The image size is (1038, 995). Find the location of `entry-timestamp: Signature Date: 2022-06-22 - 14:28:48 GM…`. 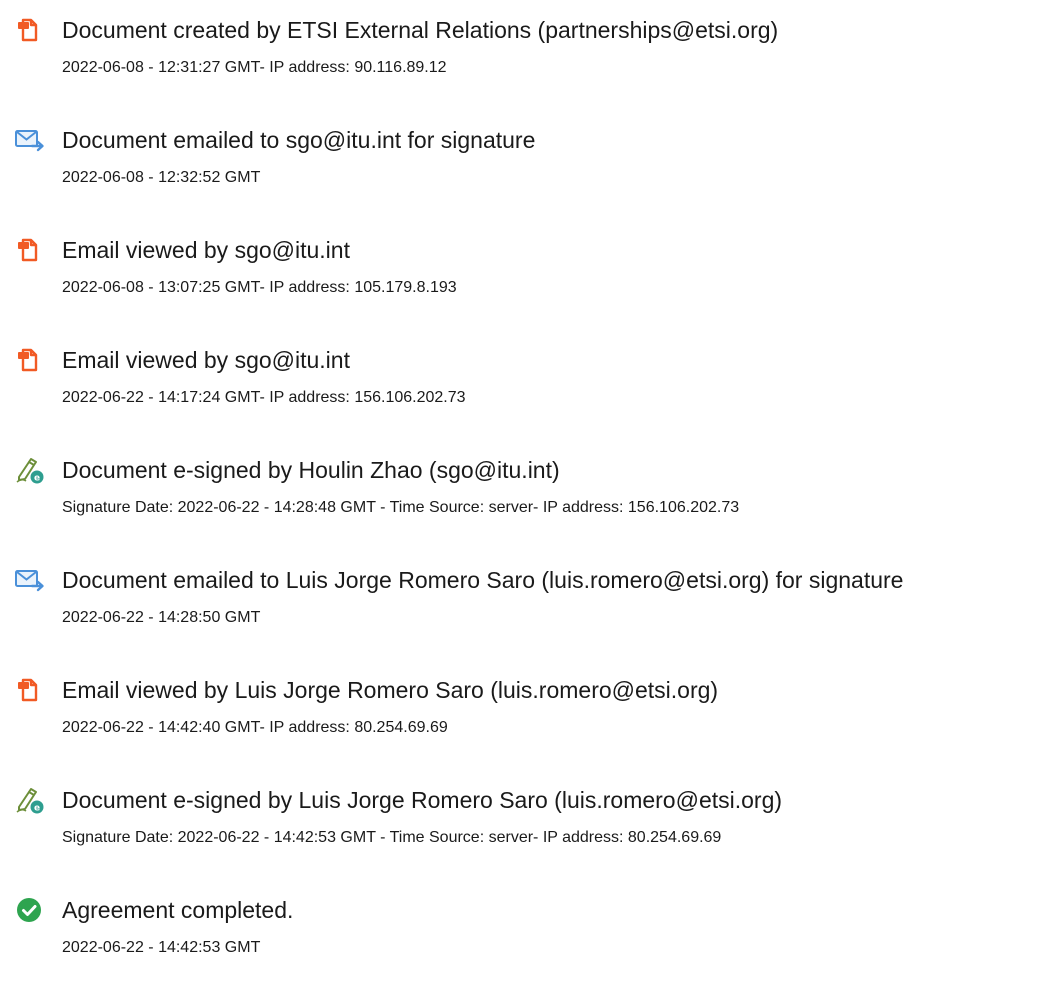

entry-timestamp: Signature Date: 2022-06-22 - 14:28:48 GM… is located at coordinates (401, 507).